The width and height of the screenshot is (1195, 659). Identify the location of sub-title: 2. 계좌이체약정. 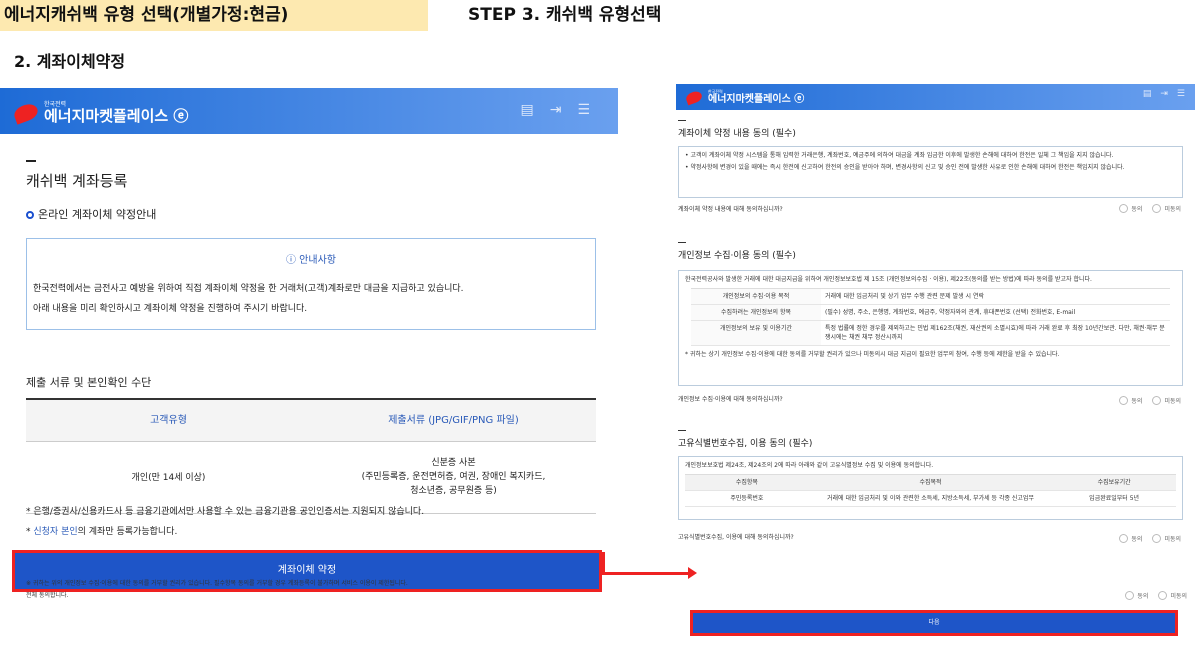
(70, 61).